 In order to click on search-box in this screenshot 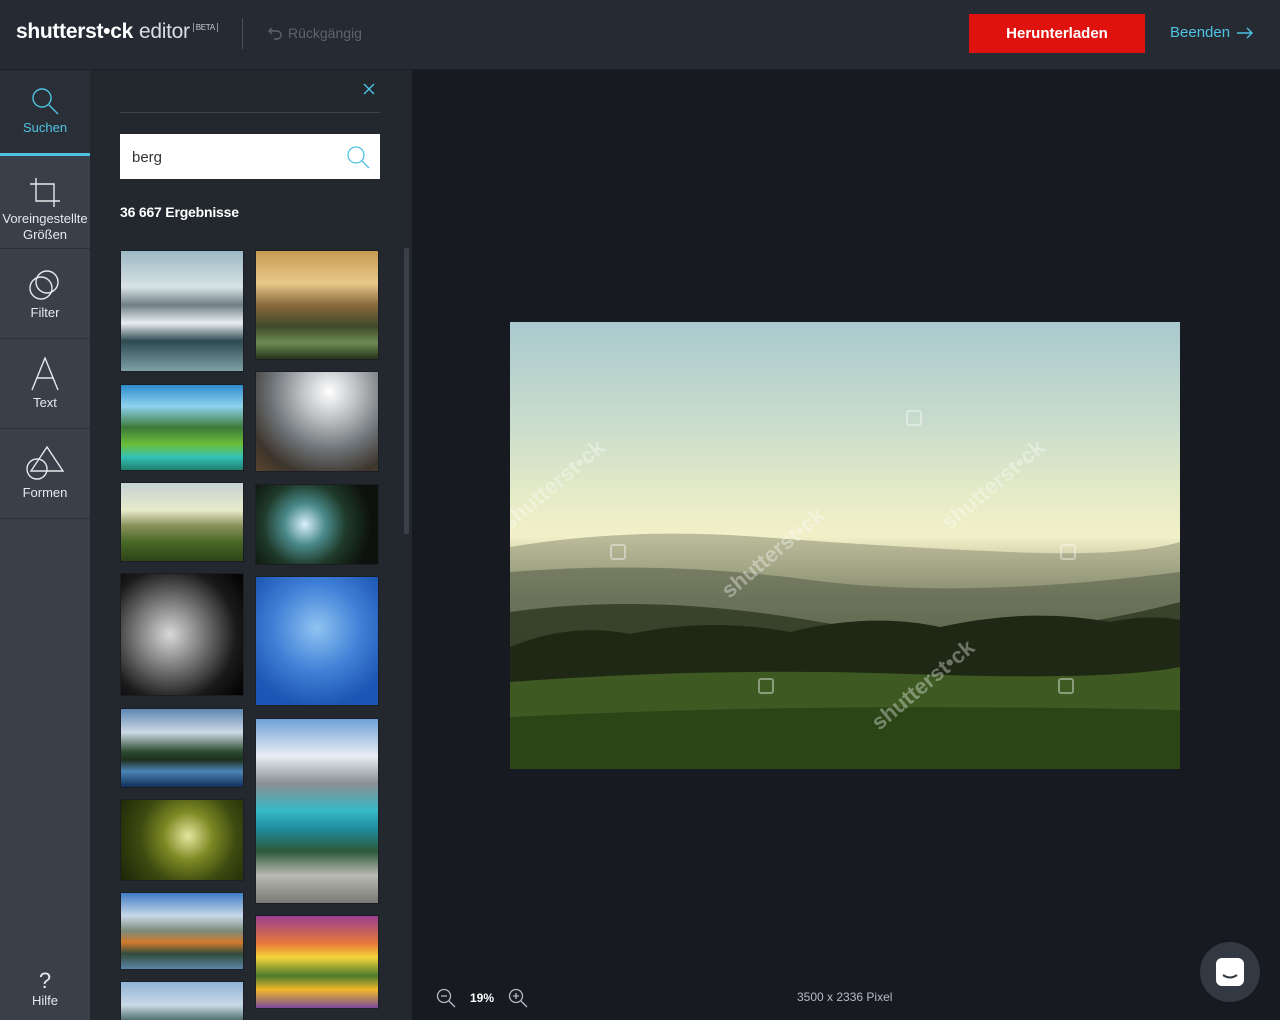, I will do `click(250, 157)`.